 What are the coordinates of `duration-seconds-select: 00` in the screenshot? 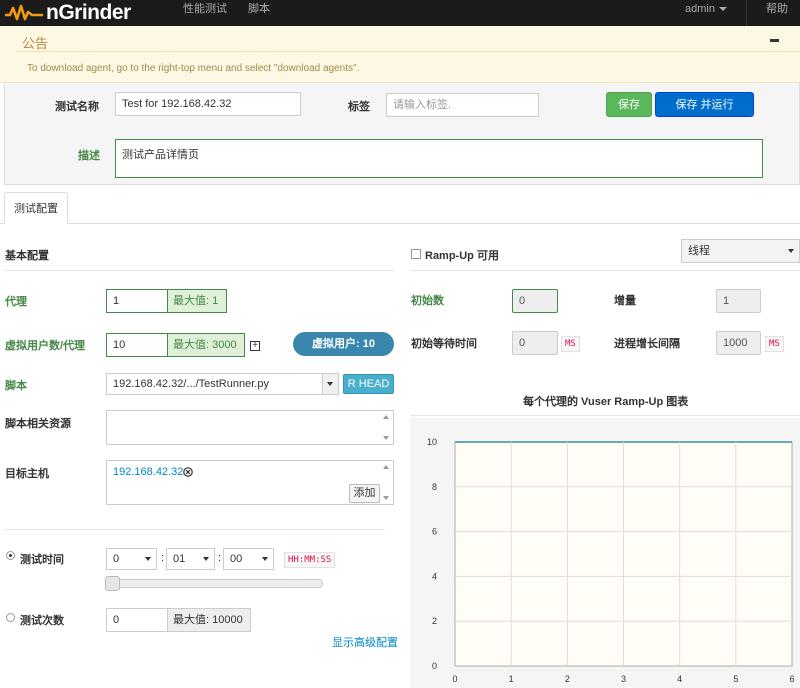 It's located at (248, 559).